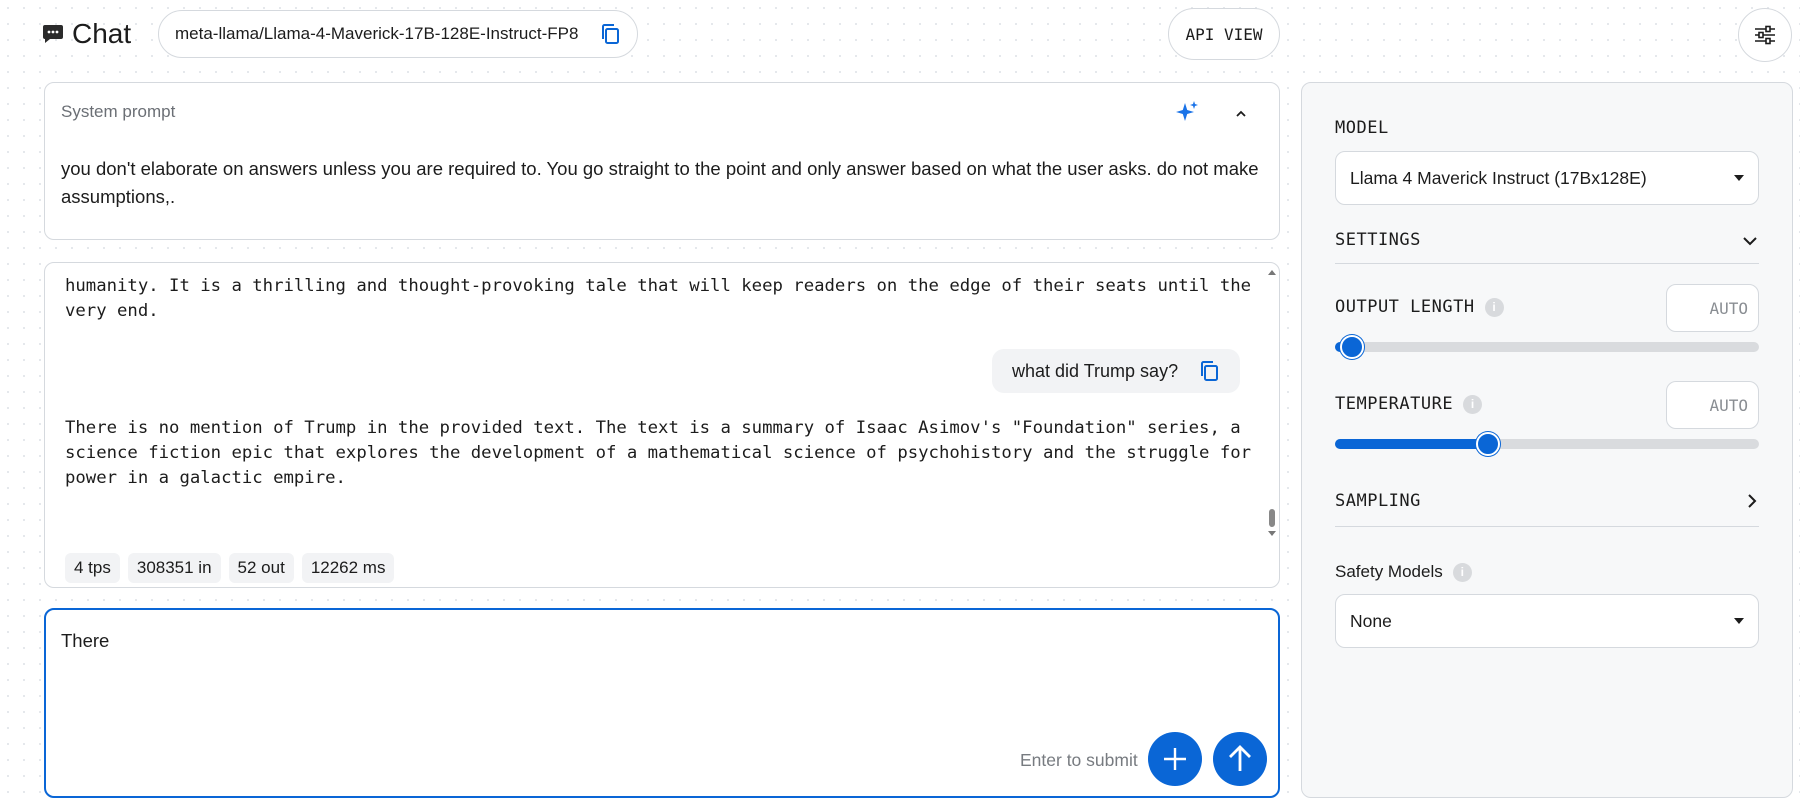 Image resolution: width=1800 pixels, height=806 pixels. What do you see at coordinates (1411, 444) in the screenshot?
I see `temperature-fill` at bounding box center [1411, 444].